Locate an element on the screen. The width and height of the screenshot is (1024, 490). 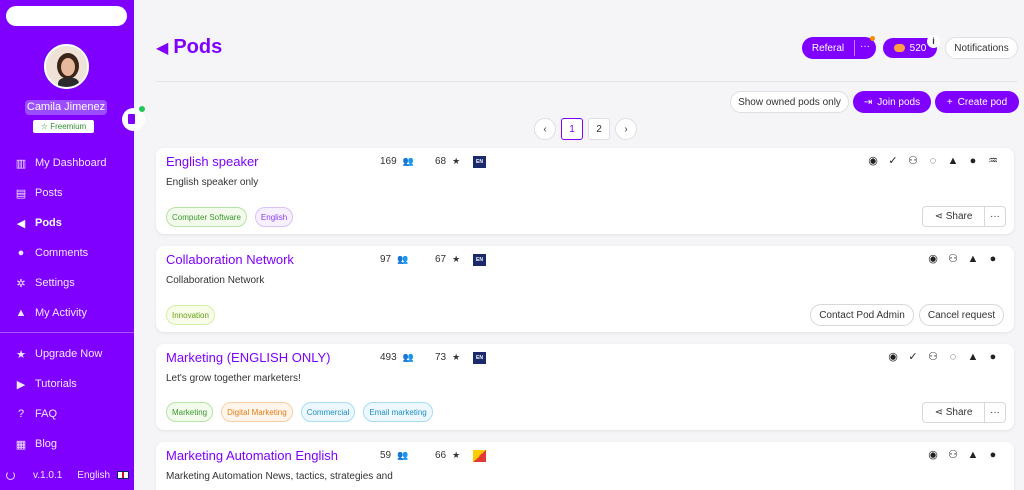
pod-title: Marketing Automation English is located at coordinates (252, 455).